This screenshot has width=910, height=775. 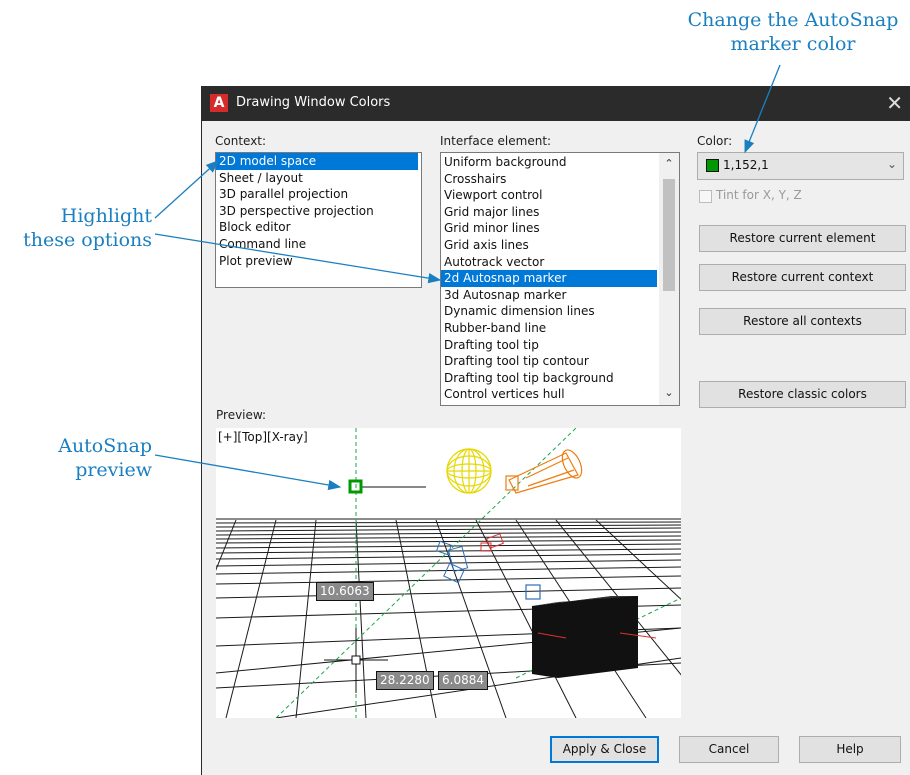 What do you see at coordinates (549, 228) in the screenshot?
I see `element-item: Grid minor lines` at bounding box center [549, 228].